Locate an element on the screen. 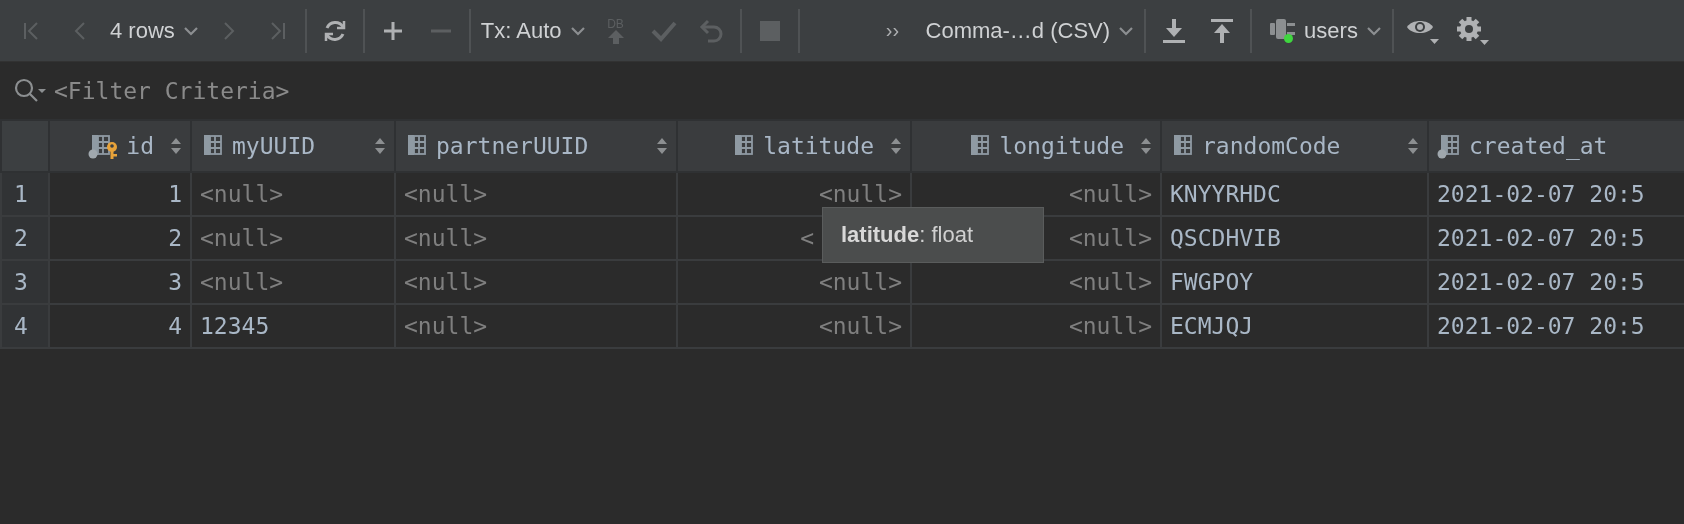  column-header: partnerUUID is located at coordinates (536, 146).